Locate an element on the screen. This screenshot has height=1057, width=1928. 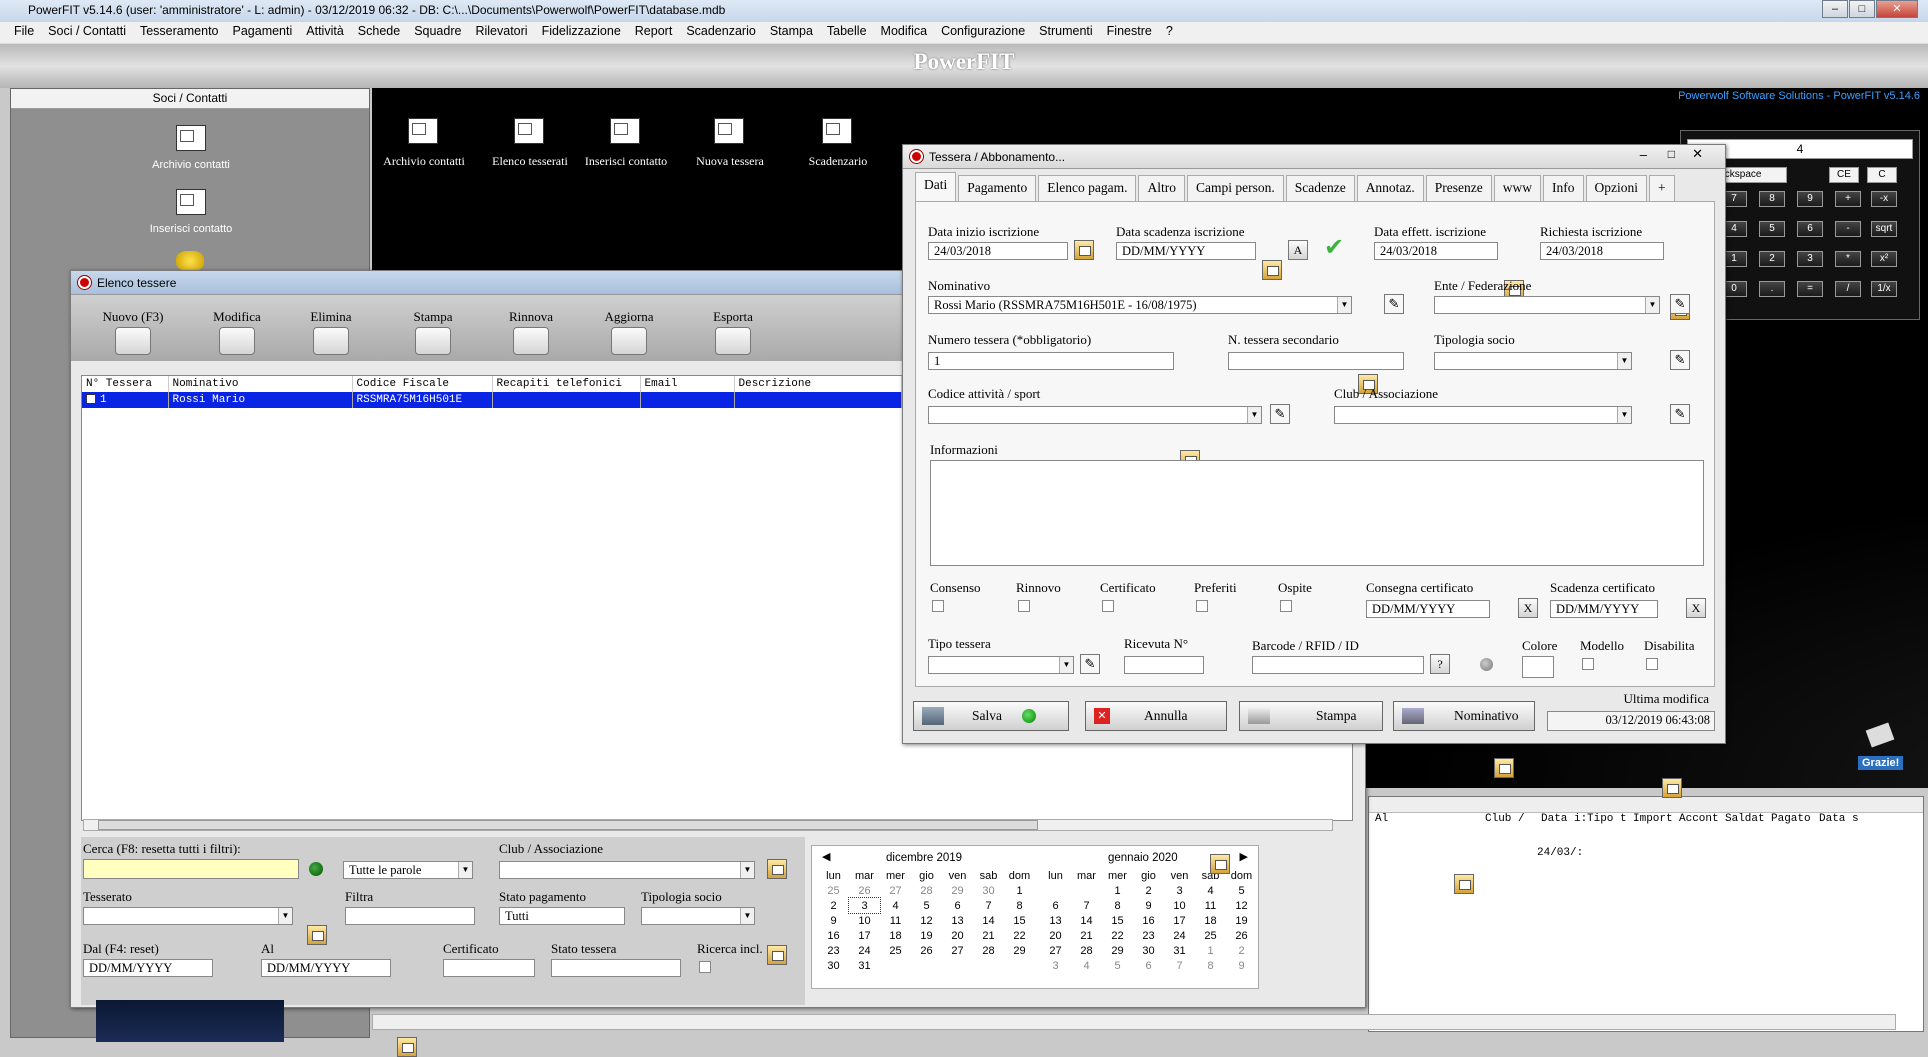
calculator-key: 8 is located at coordinates (1772, 199).